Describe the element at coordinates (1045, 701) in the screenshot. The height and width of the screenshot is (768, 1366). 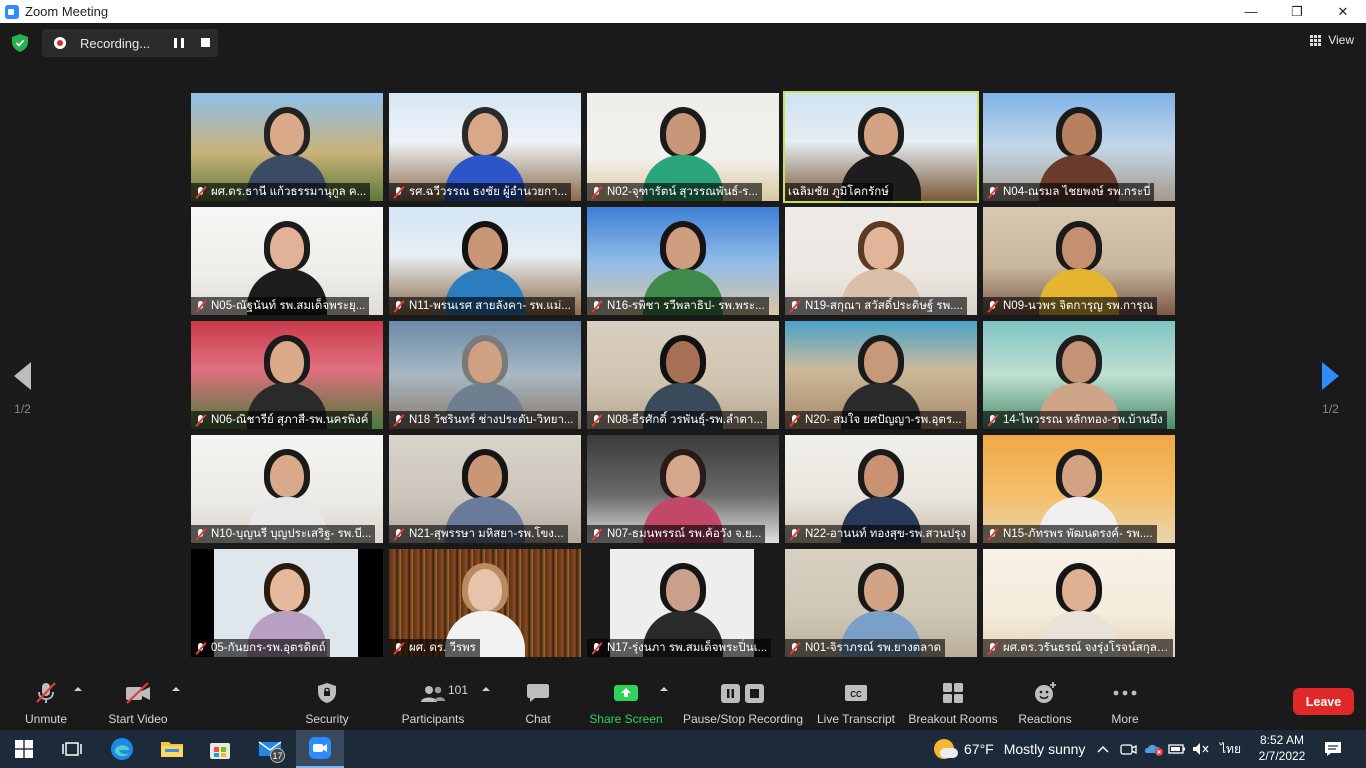
I see `reactions-button: Reactions` at that location.